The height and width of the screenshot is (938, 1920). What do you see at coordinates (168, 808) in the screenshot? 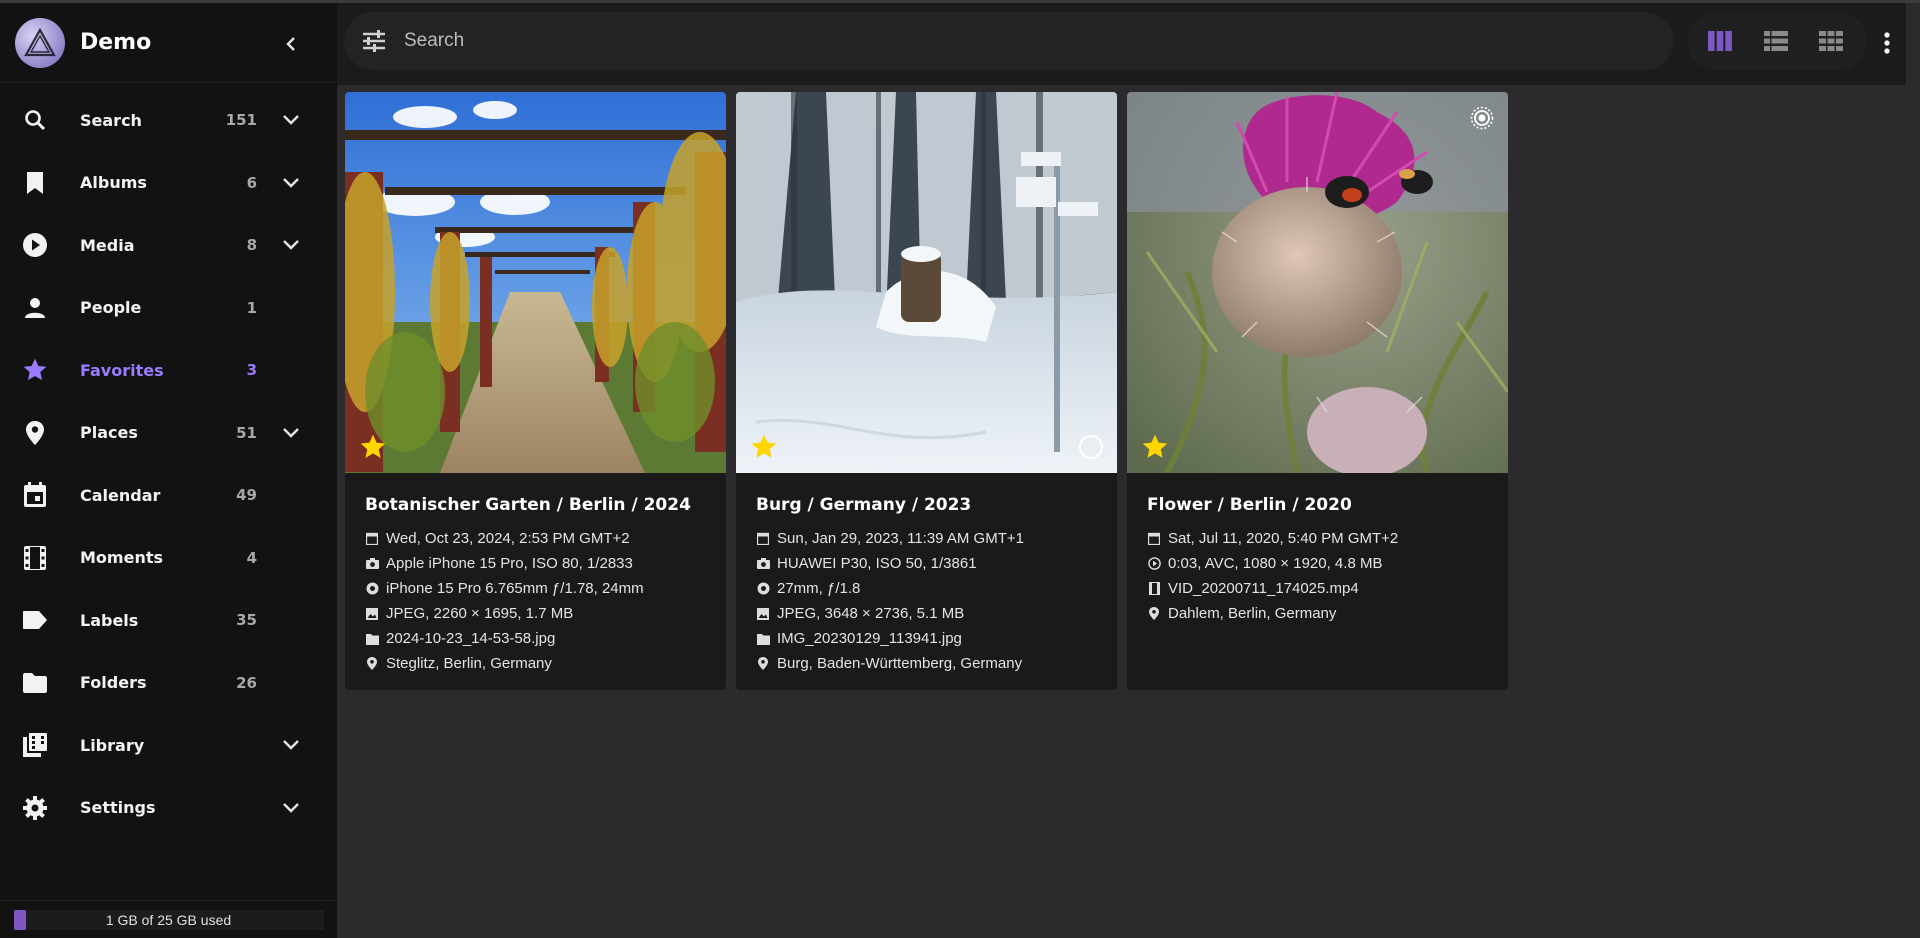
I see `sidebar-item-settings: Settings` at bounding box center [168, 808].